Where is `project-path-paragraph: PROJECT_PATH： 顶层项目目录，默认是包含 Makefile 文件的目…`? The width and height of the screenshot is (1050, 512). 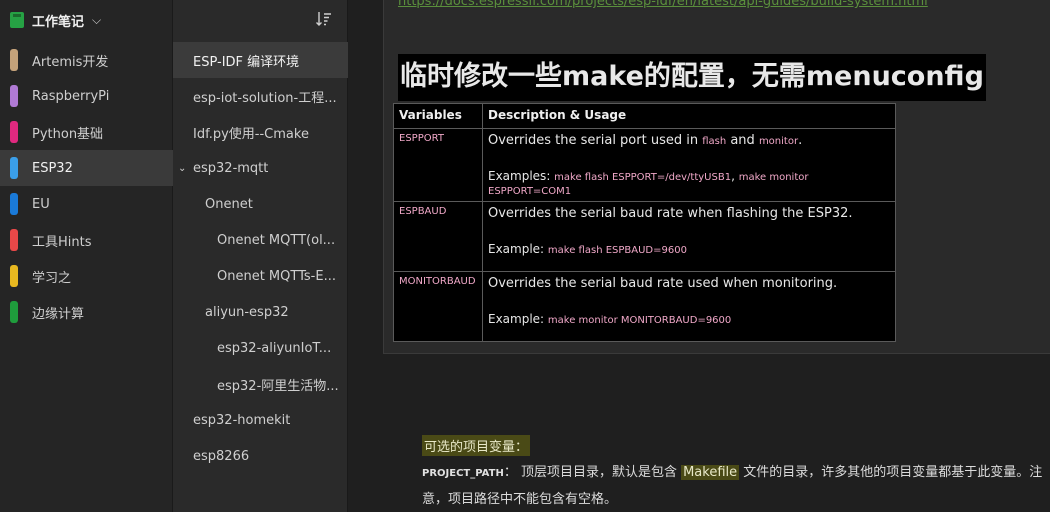
project-path-paragraph: PROJECT_PATH： 顶层项目目录，默认是包含 Makefile 文件的目… is located at coordinates (736, 486).